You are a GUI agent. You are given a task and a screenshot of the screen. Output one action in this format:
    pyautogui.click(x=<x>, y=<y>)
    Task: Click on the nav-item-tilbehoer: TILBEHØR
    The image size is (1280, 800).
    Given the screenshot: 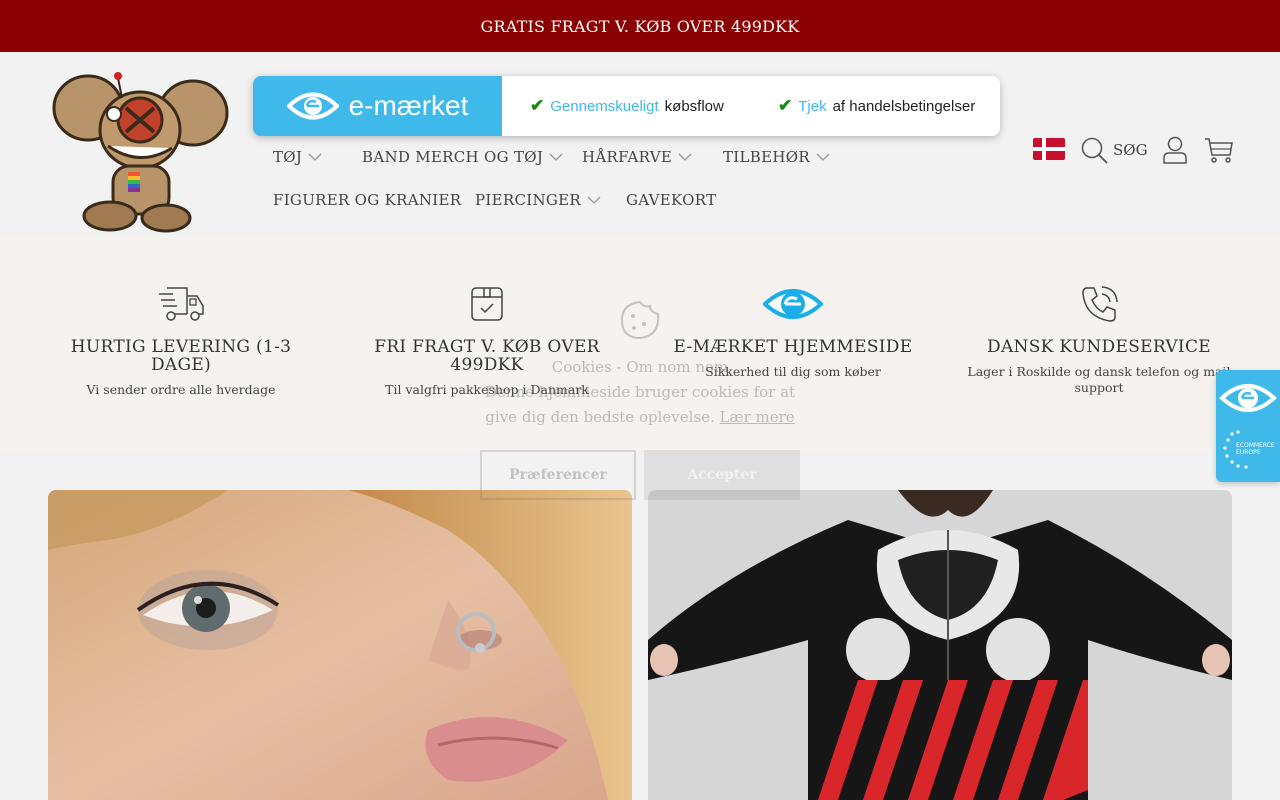 What is the action you would take?
    pyautogui.click(x=776, y=157)
    